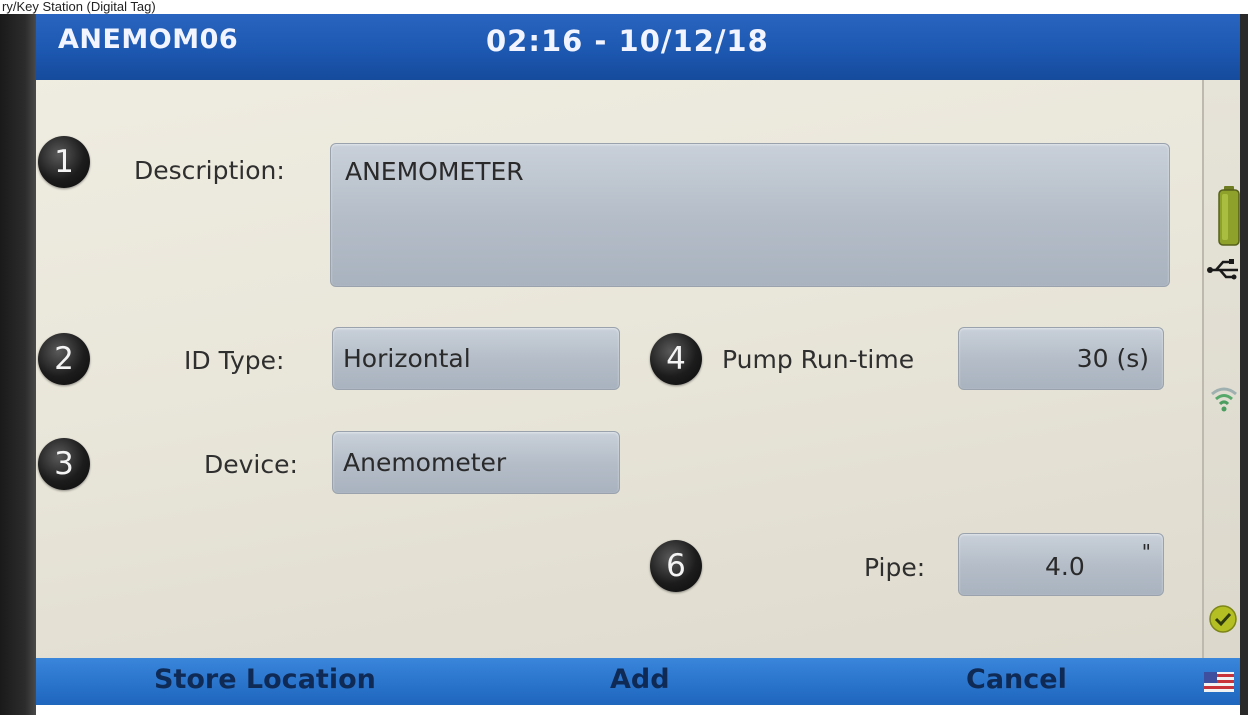  I want to click on id-type-value: Horizontal, so click(407, 358).